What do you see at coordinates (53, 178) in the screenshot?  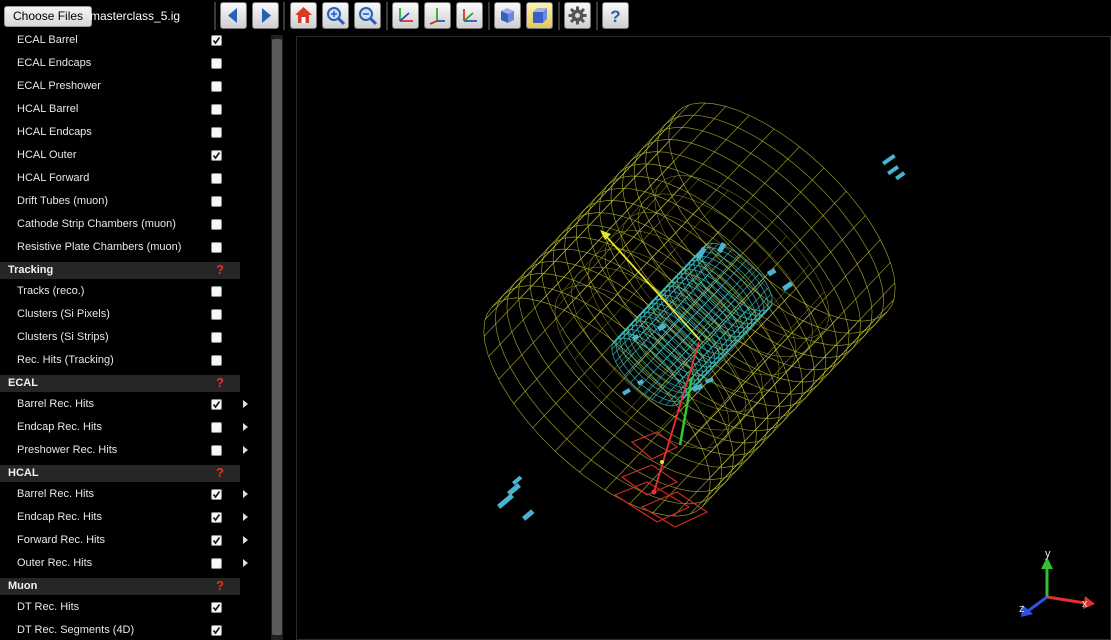 I see `layer-item-label: HCAL Forward` at bounding box center [53, 178].